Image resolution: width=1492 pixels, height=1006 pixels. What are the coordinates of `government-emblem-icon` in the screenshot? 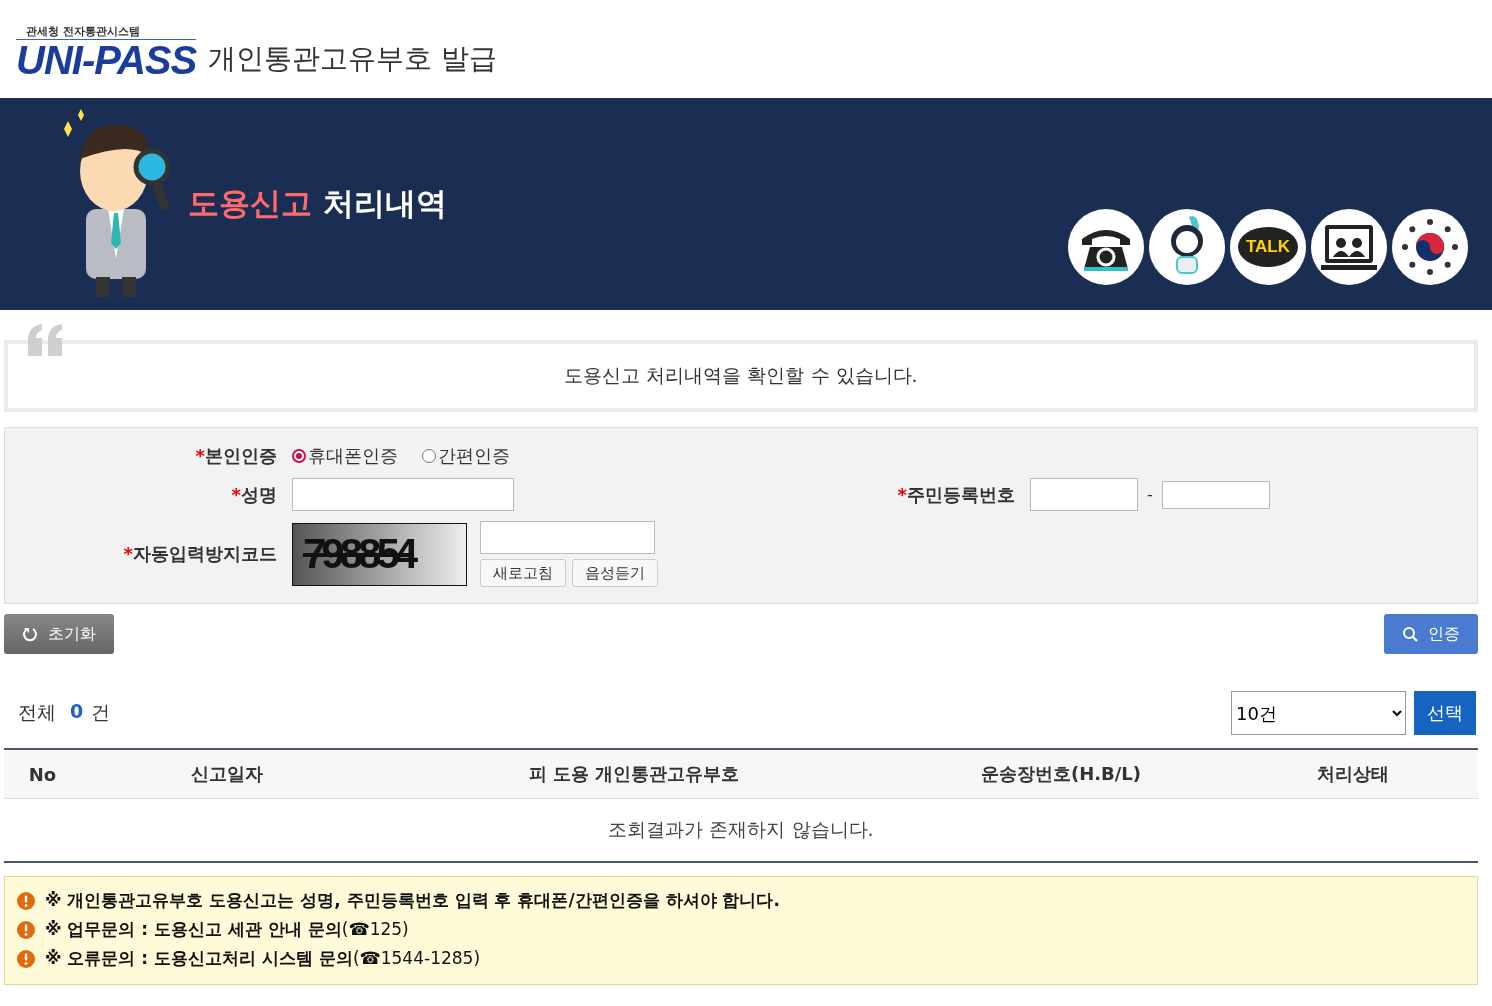 It's located at (1430, 247).